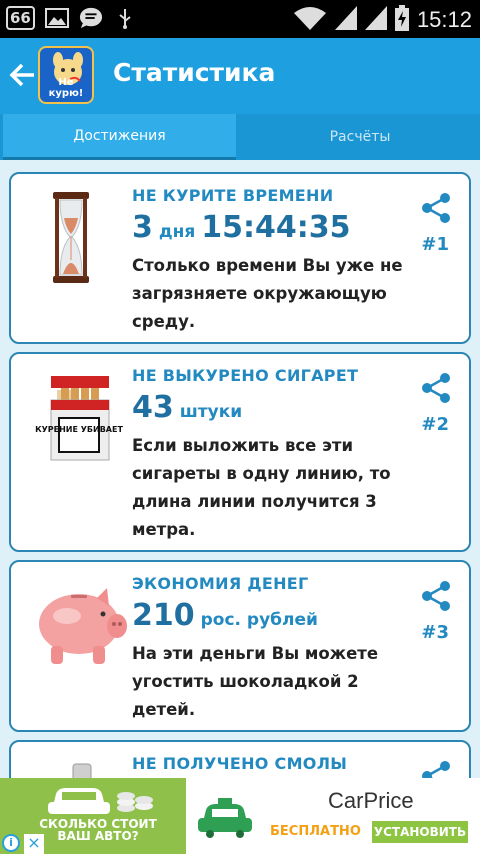 The image size is (480, 854). Describe the element at coordinates (435, 632) in the screenshot. I see `rank-label: #3` at that location.